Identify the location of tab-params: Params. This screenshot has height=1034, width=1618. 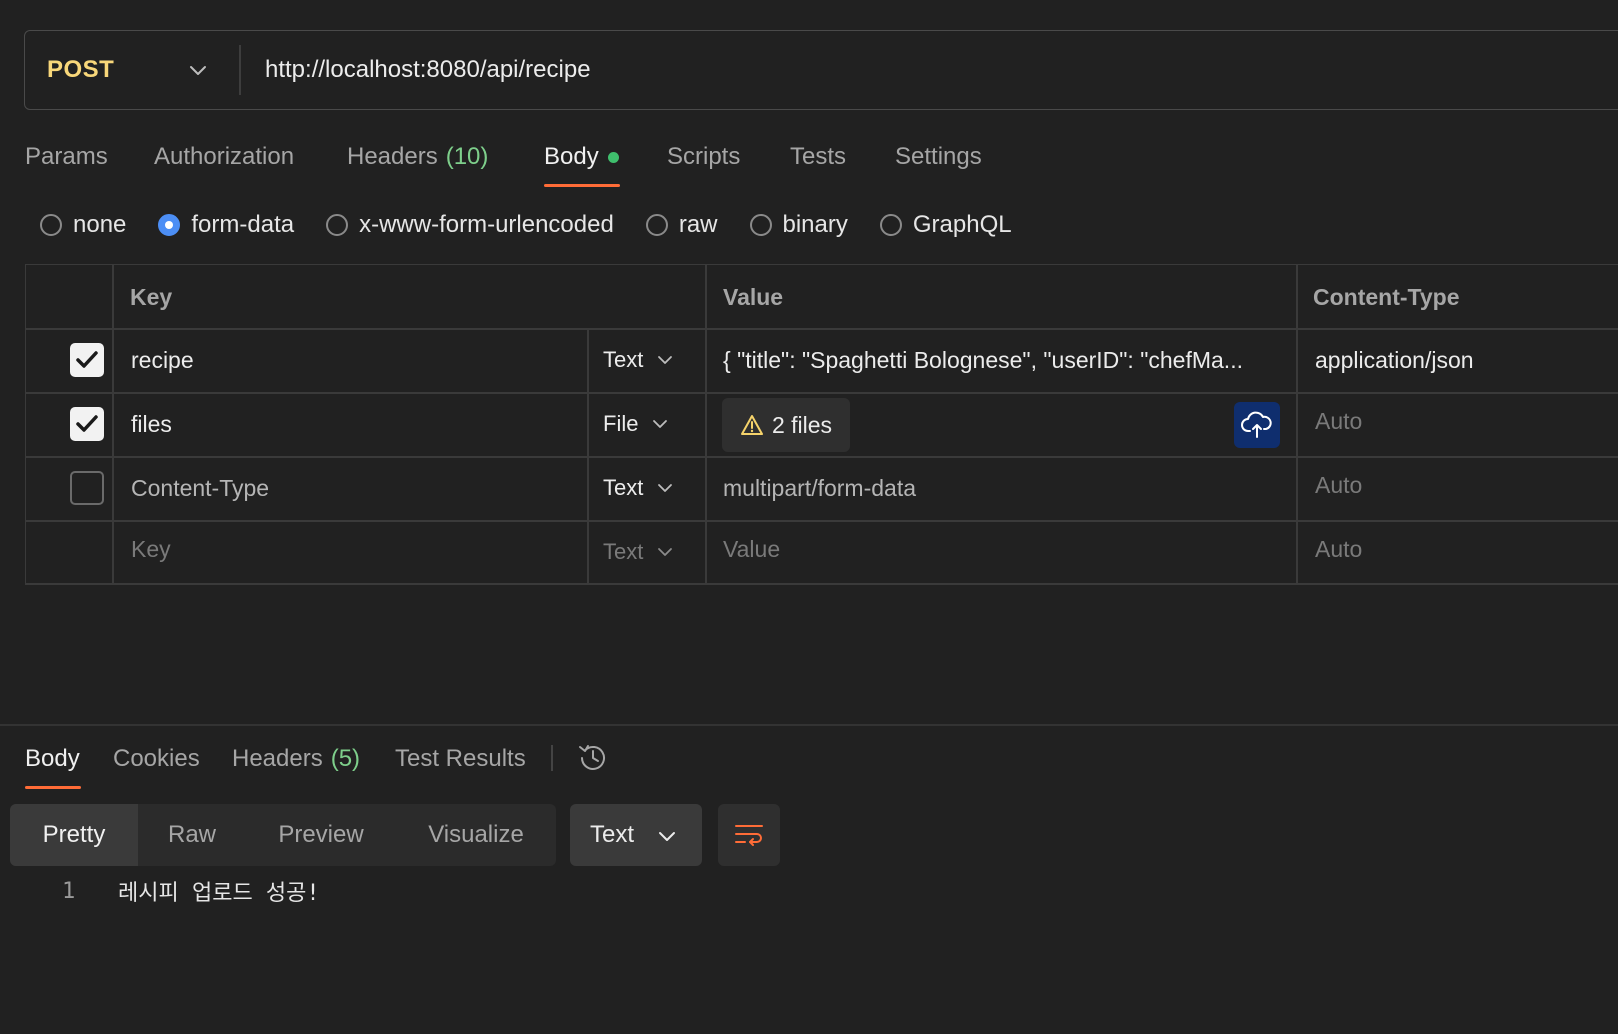
(66, 157).